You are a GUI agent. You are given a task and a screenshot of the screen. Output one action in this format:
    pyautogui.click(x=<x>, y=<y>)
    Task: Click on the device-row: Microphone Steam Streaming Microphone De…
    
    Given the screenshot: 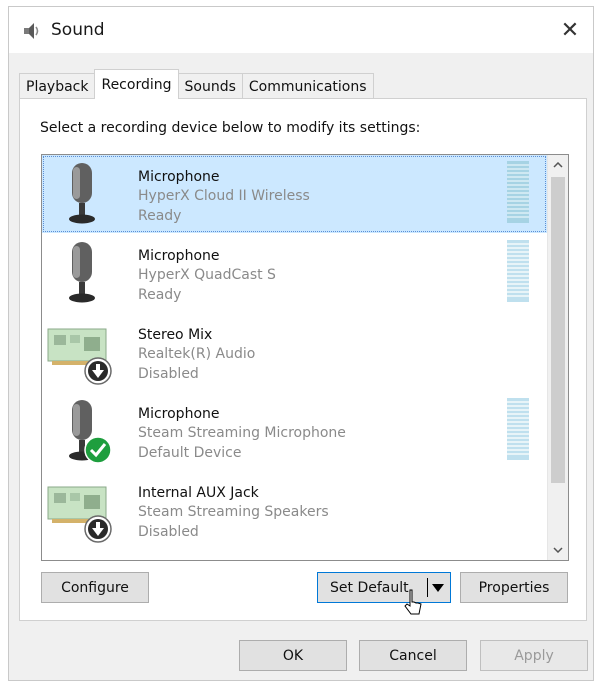 What is the action you would take?
    pyautogui.click(x=294, y=431)
    